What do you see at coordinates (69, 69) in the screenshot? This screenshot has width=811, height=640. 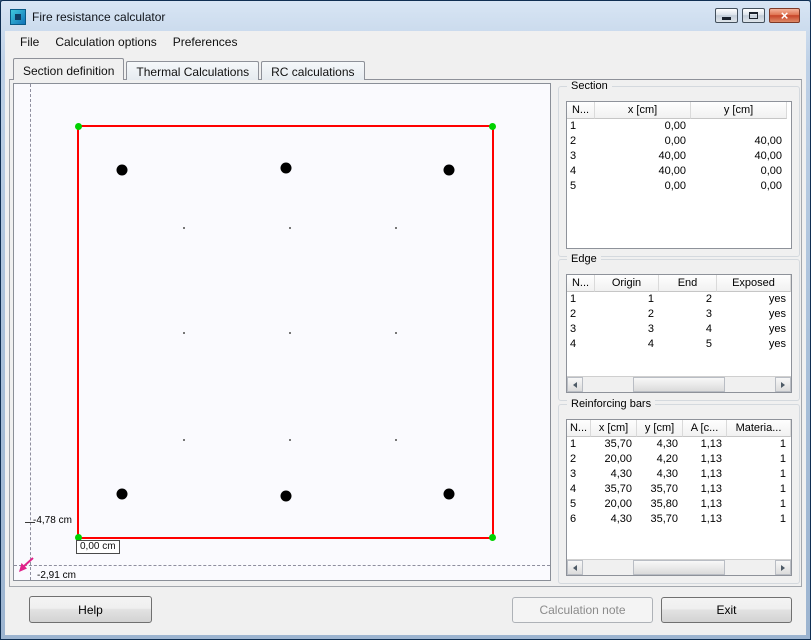 I see `tab-section-definition: Section definition` at bounding box center [69, 69].